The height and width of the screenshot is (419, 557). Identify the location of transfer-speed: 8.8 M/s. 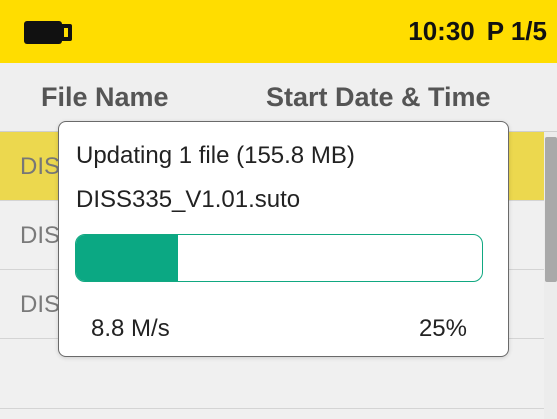
(130, 328).